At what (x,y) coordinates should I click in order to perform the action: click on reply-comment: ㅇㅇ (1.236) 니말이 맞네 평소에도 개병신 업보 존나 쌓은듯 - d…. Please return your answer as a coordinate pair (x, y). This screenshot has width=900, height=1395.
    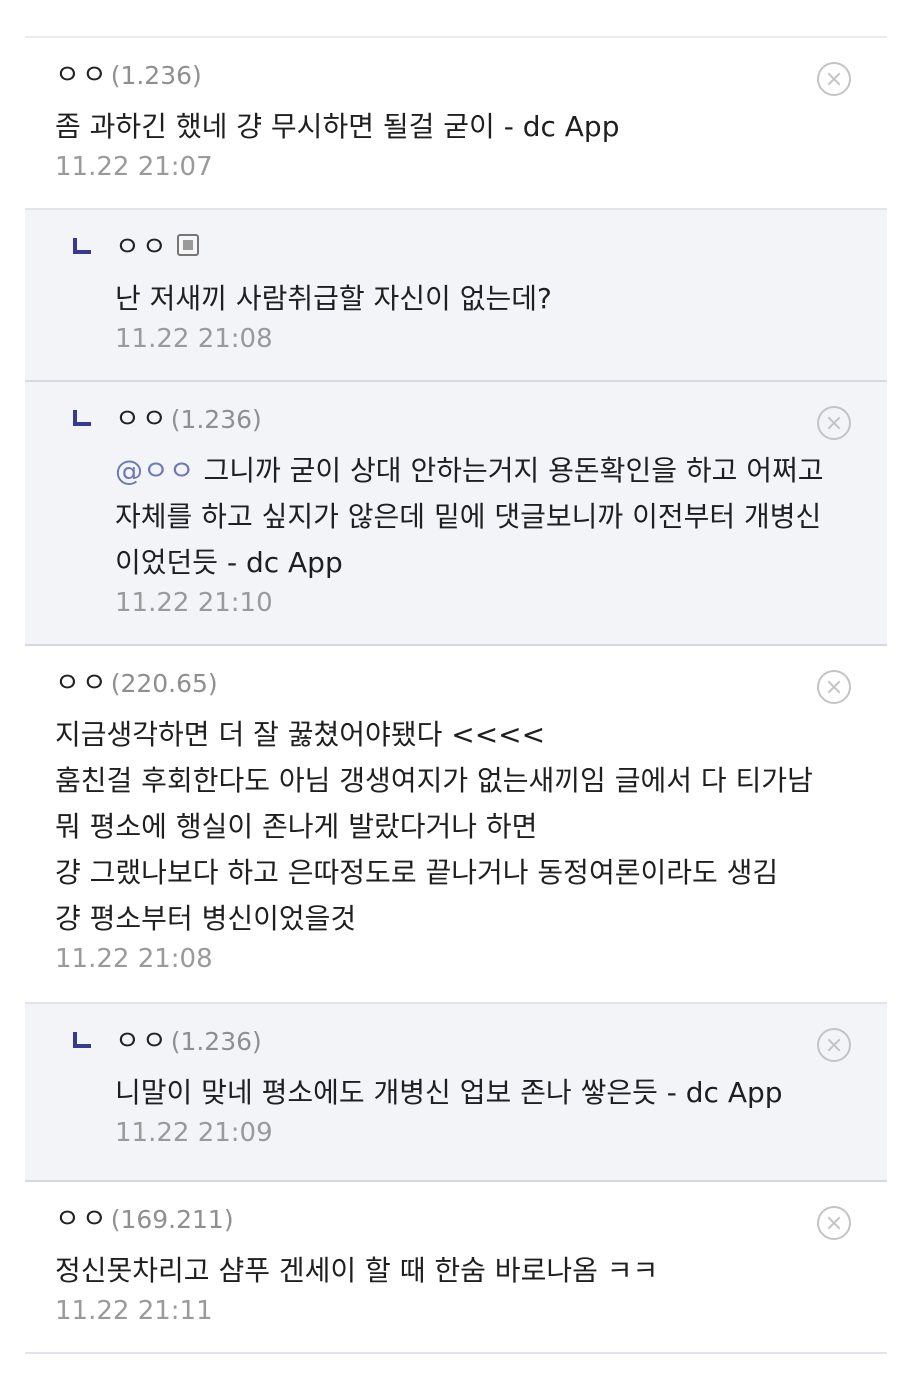
    Looking at the image, I should click on (456, 1093).